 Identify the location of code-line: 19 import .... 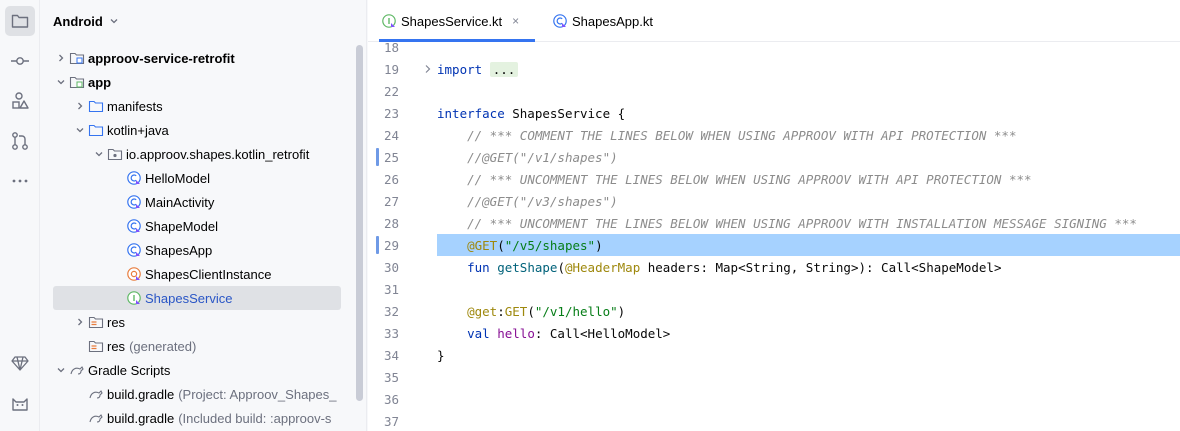
(774, 69).